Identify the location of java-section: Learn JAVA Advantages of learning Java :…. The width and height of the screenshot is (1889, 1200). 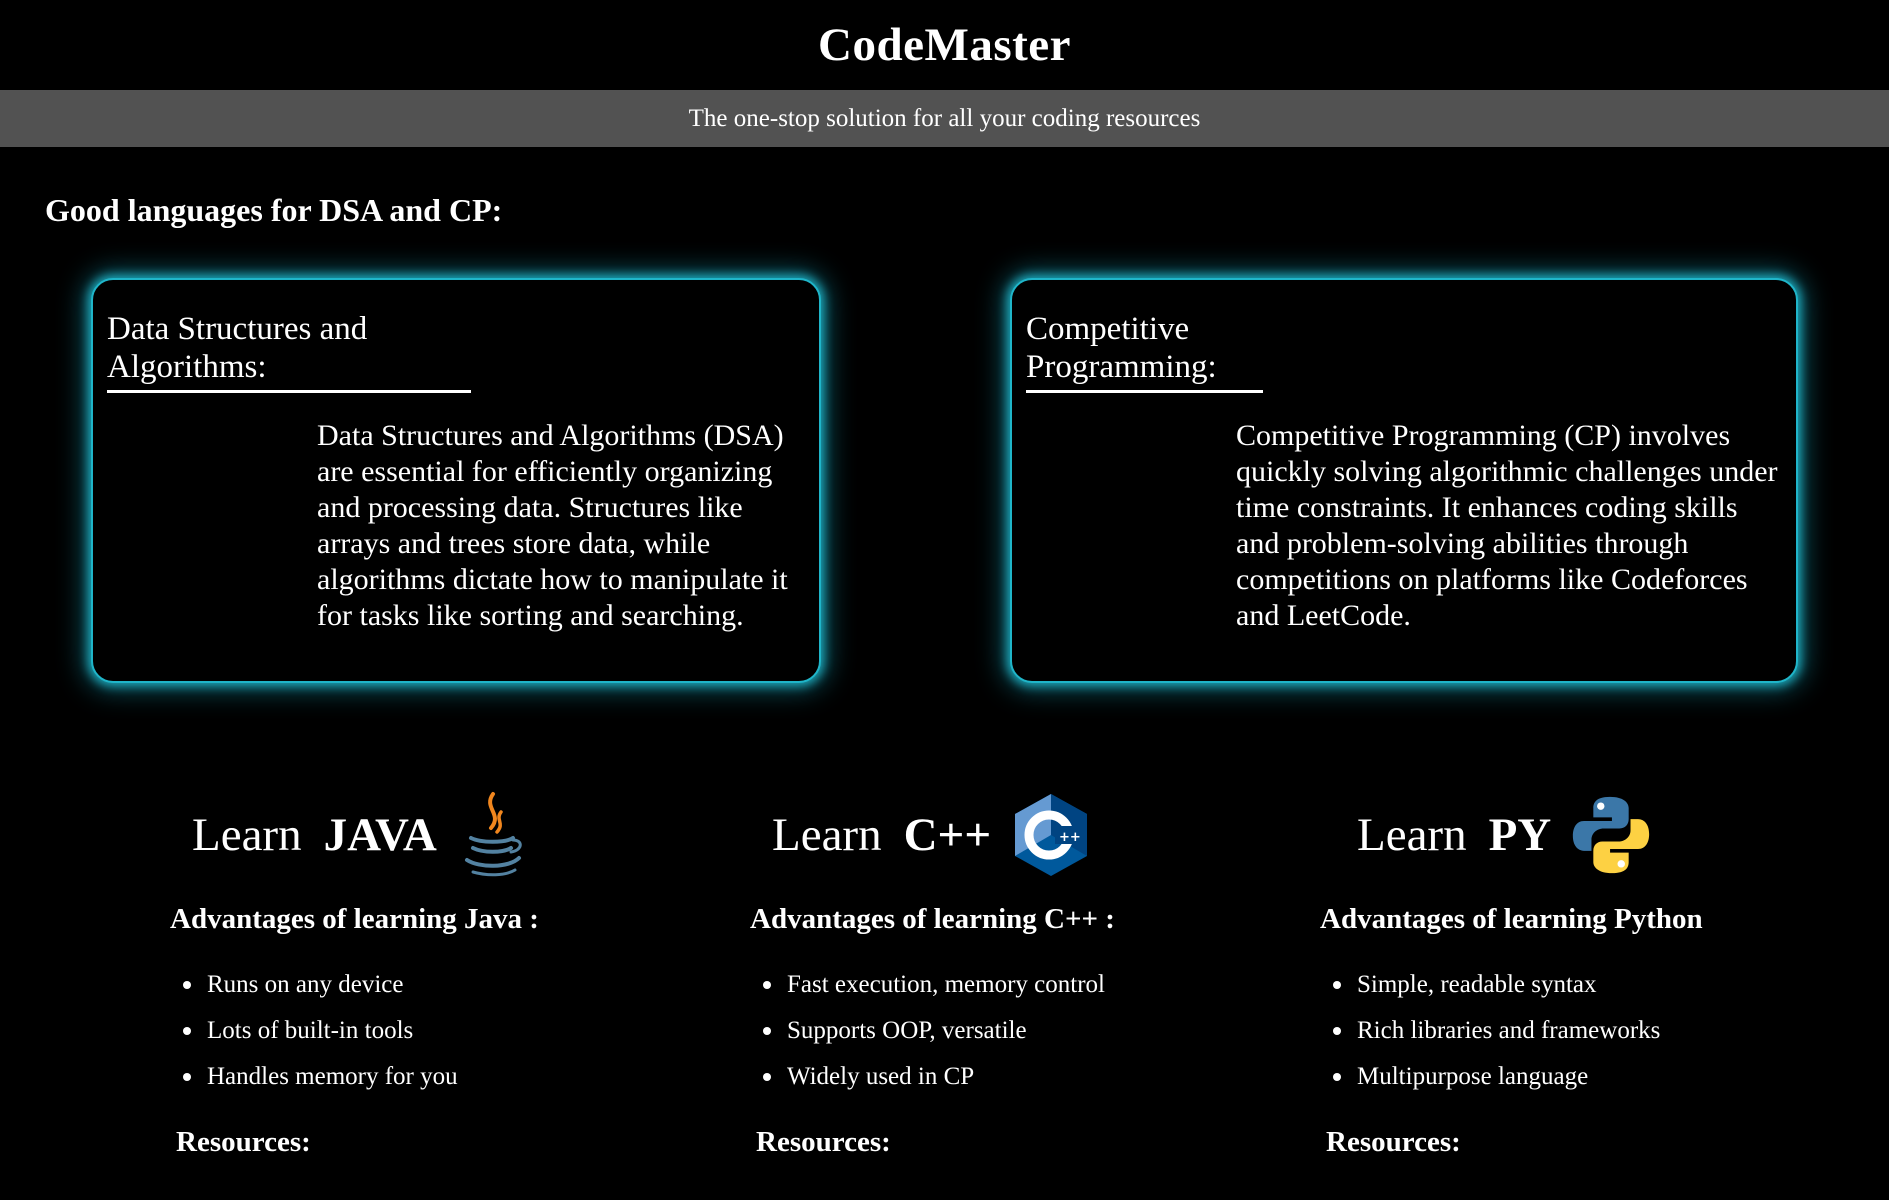
(430, 974).